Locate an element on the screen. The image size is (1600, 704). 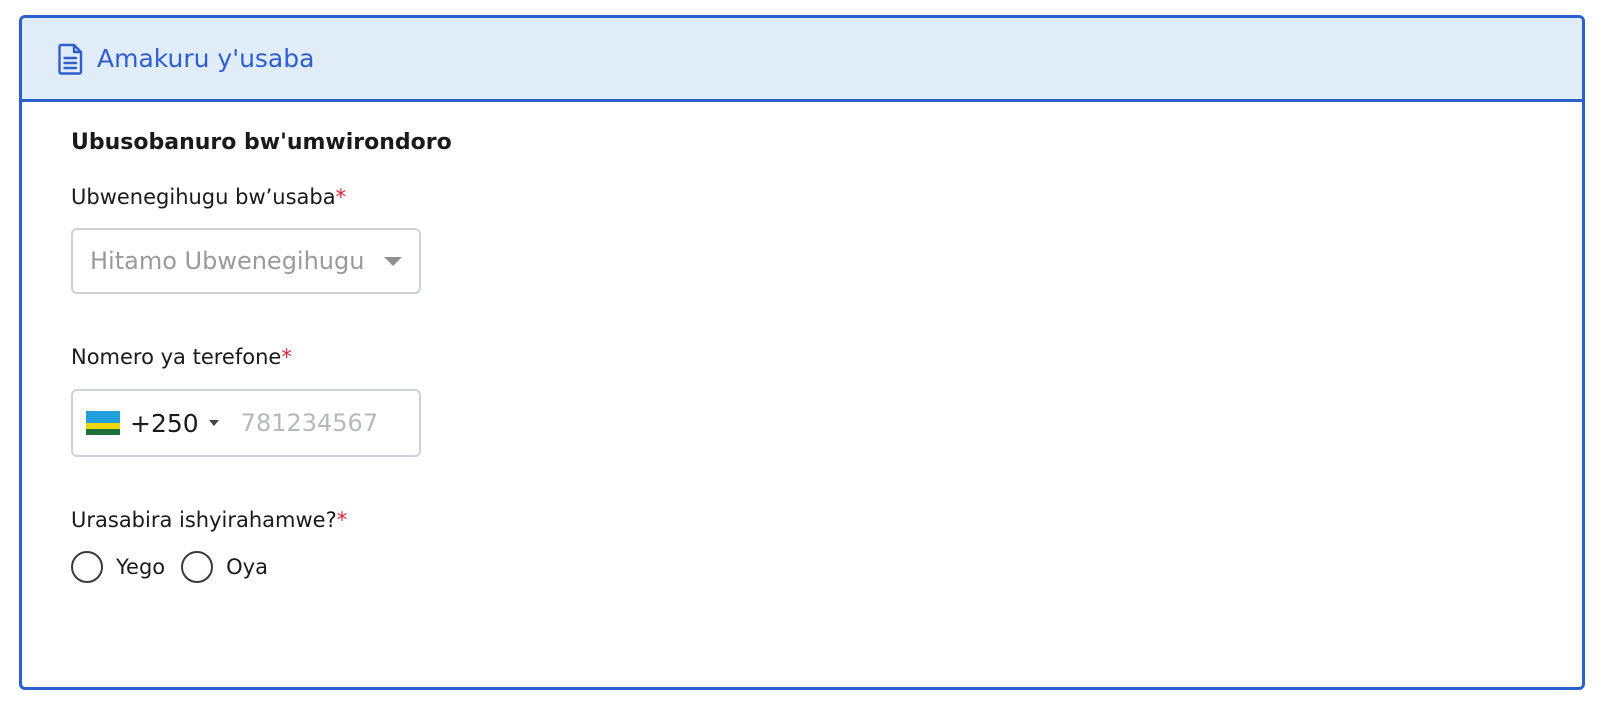
card-header: Amakuru y'usaba is located at coordinates (802, 60).